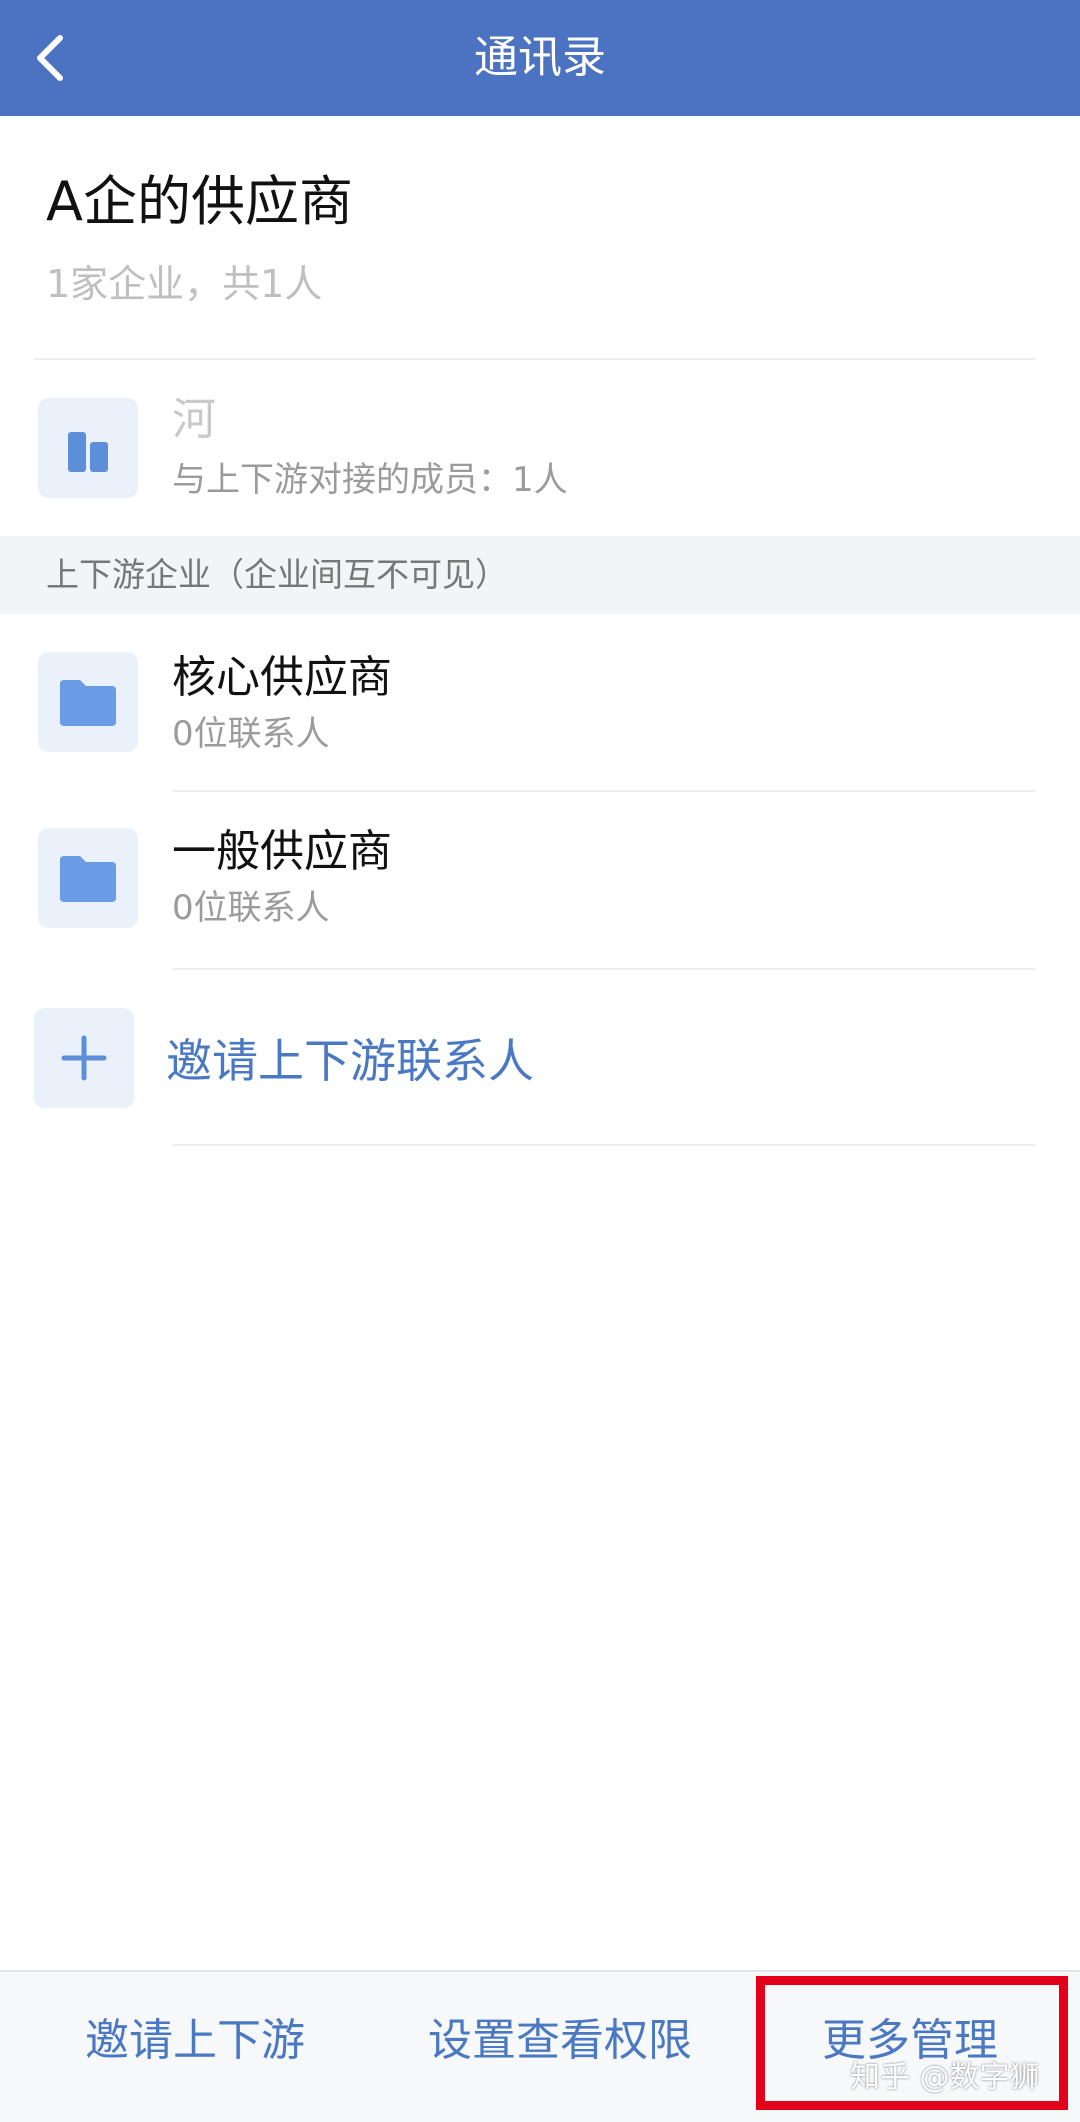 The image size is (1080, 2122). What do you see at coordinates (540, 702) in the screenshot?
I see `folder-row-core-suppliers: 核心供应商 0位联系人` at bounding box center [540, 702].